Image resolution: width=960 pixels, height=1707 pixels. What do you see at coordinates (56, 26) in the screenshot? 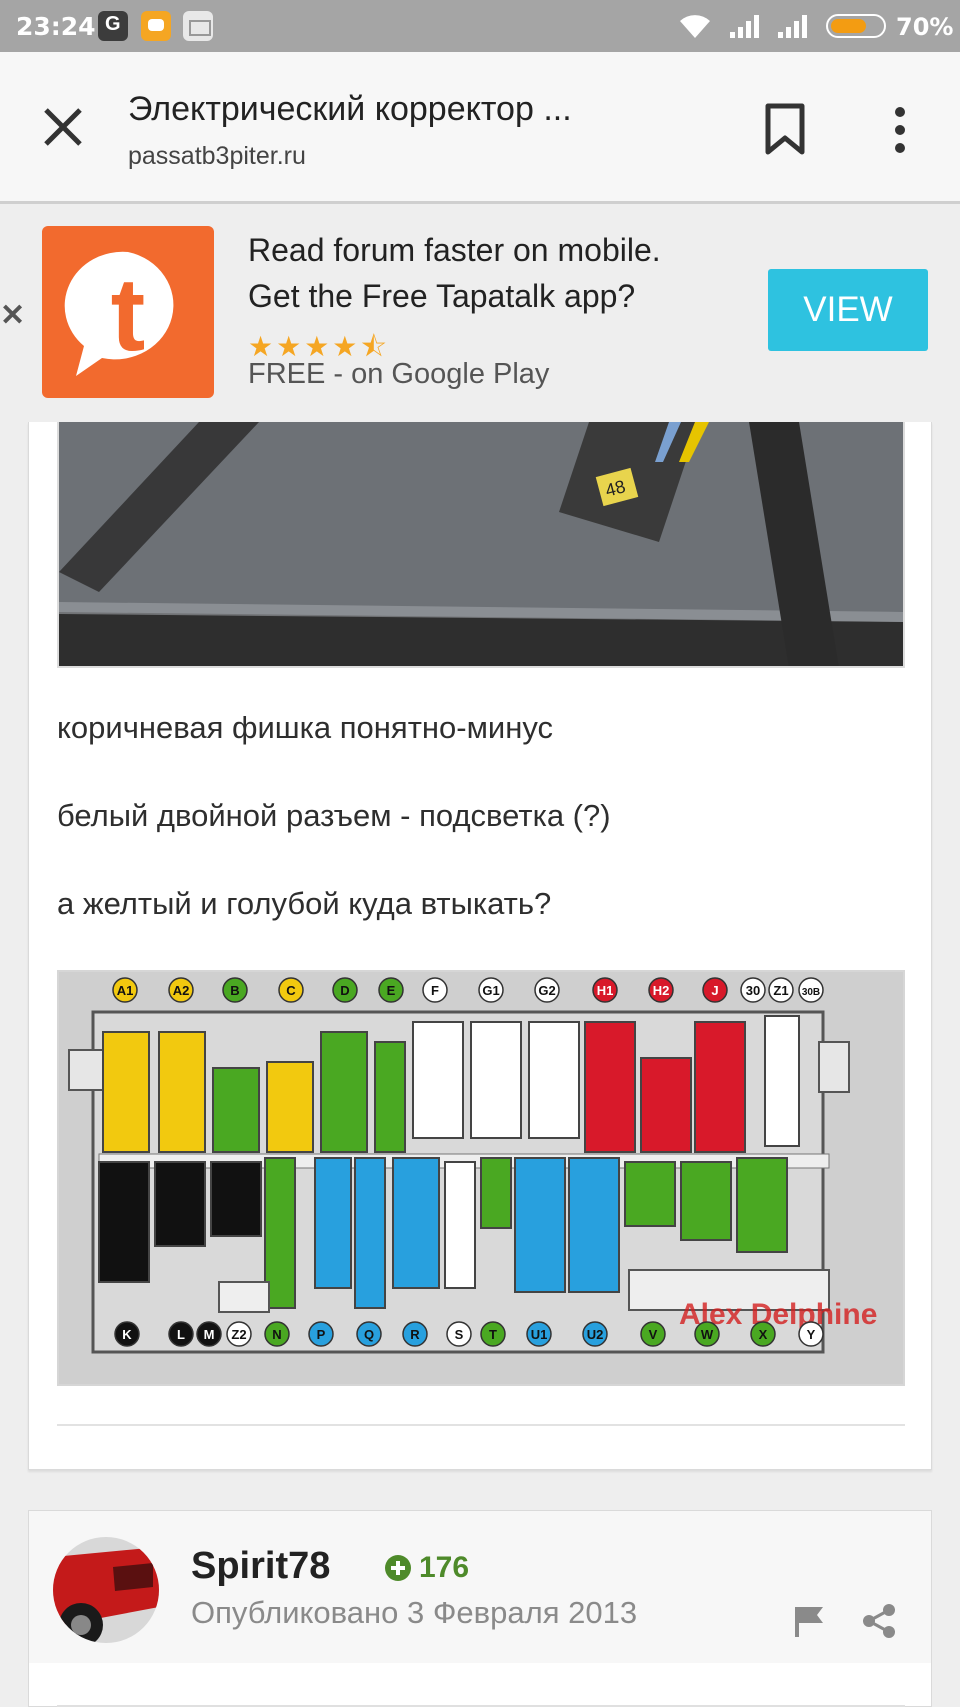
I see `status-time: 23:24` at bounding box center [56, 26].